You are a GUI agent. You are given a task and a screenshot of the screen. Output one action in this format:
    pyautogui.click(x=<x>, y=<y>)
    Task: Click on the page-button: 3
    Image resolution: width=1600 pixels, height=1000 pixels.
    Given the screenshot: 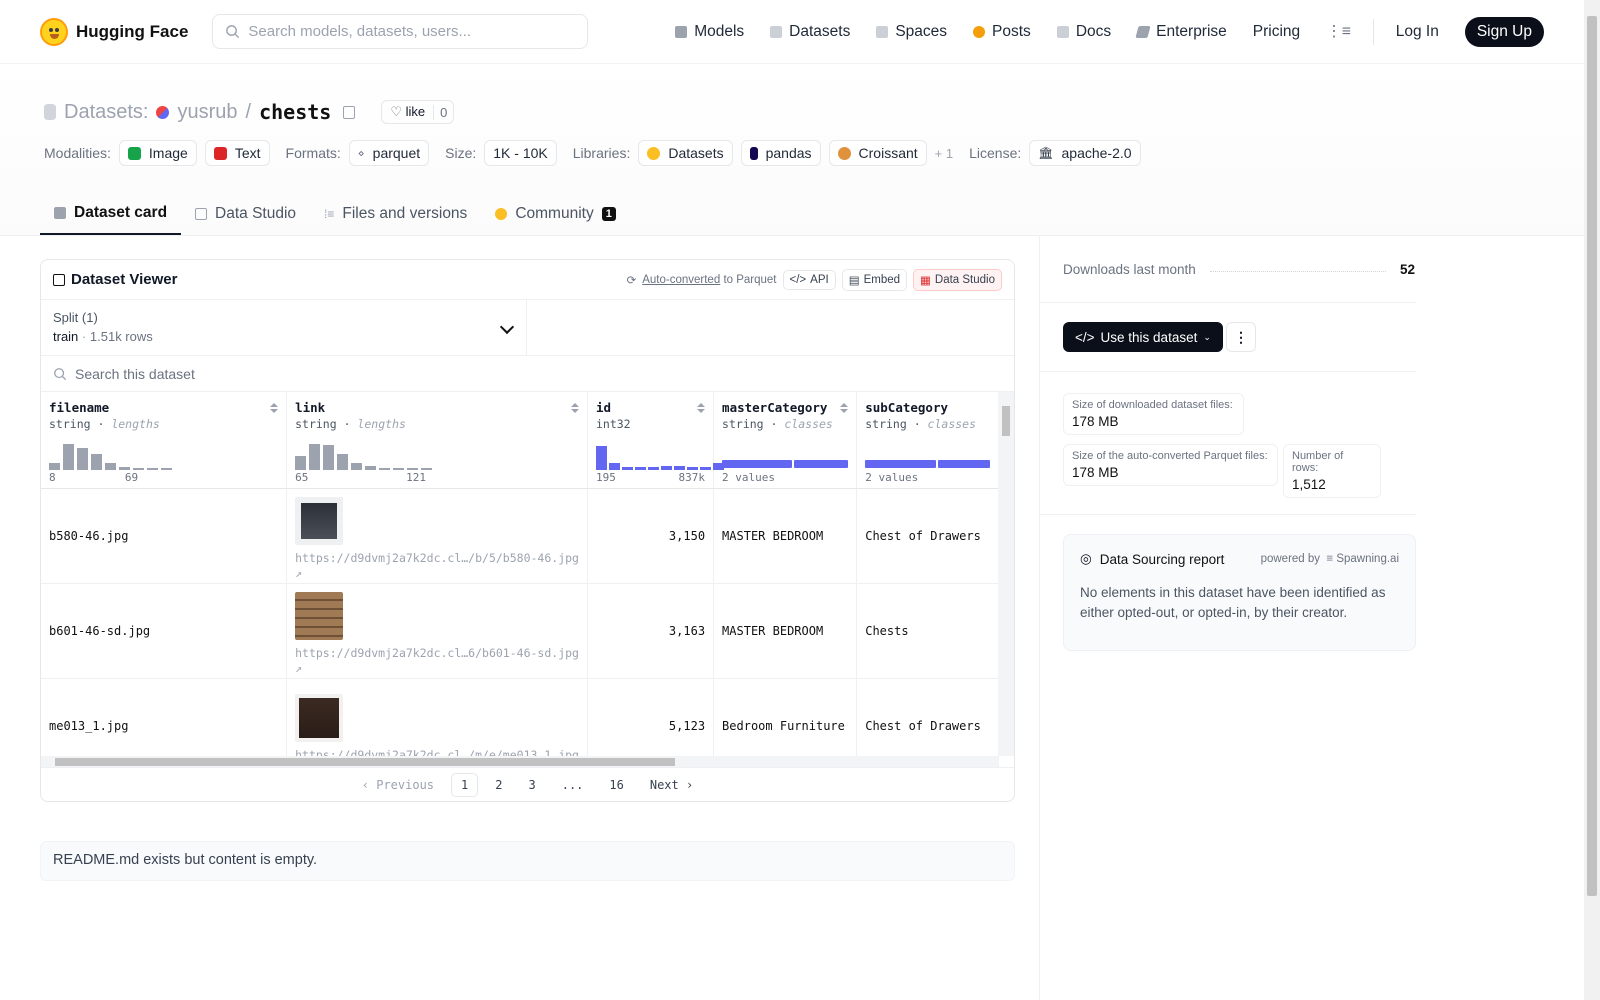 What is the action you would take?
    pyautogui.click(x=531, y=785)
    